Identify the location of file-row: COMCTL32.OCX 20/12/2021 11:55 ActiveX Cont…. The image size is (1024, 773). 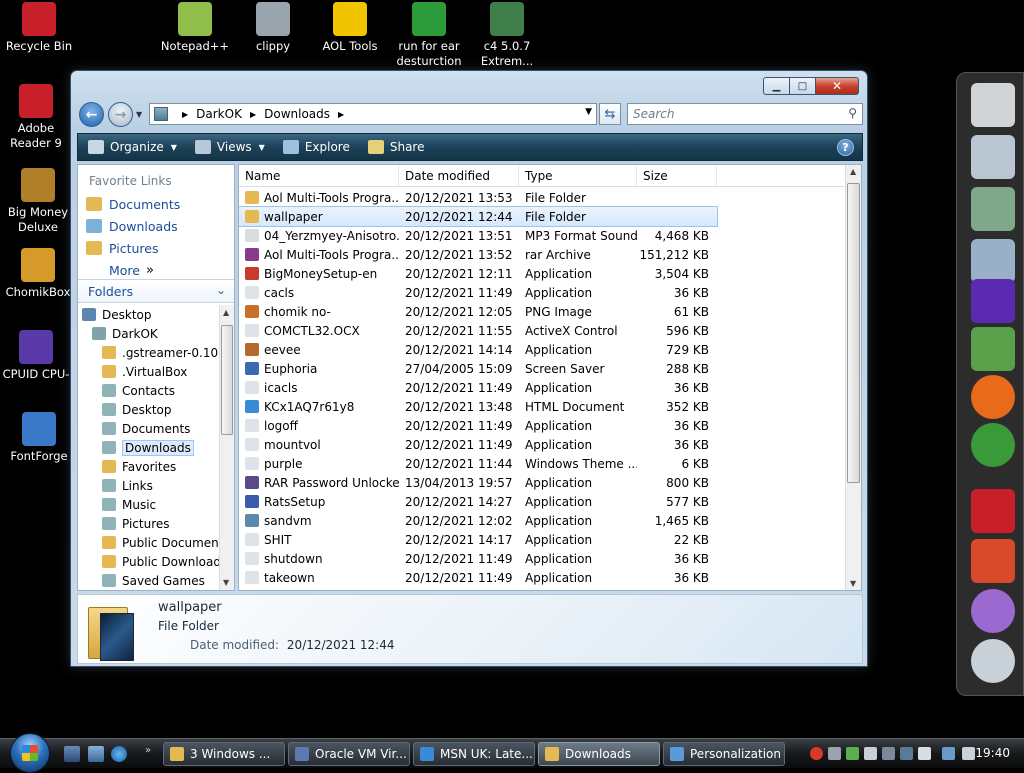
(543, 330).